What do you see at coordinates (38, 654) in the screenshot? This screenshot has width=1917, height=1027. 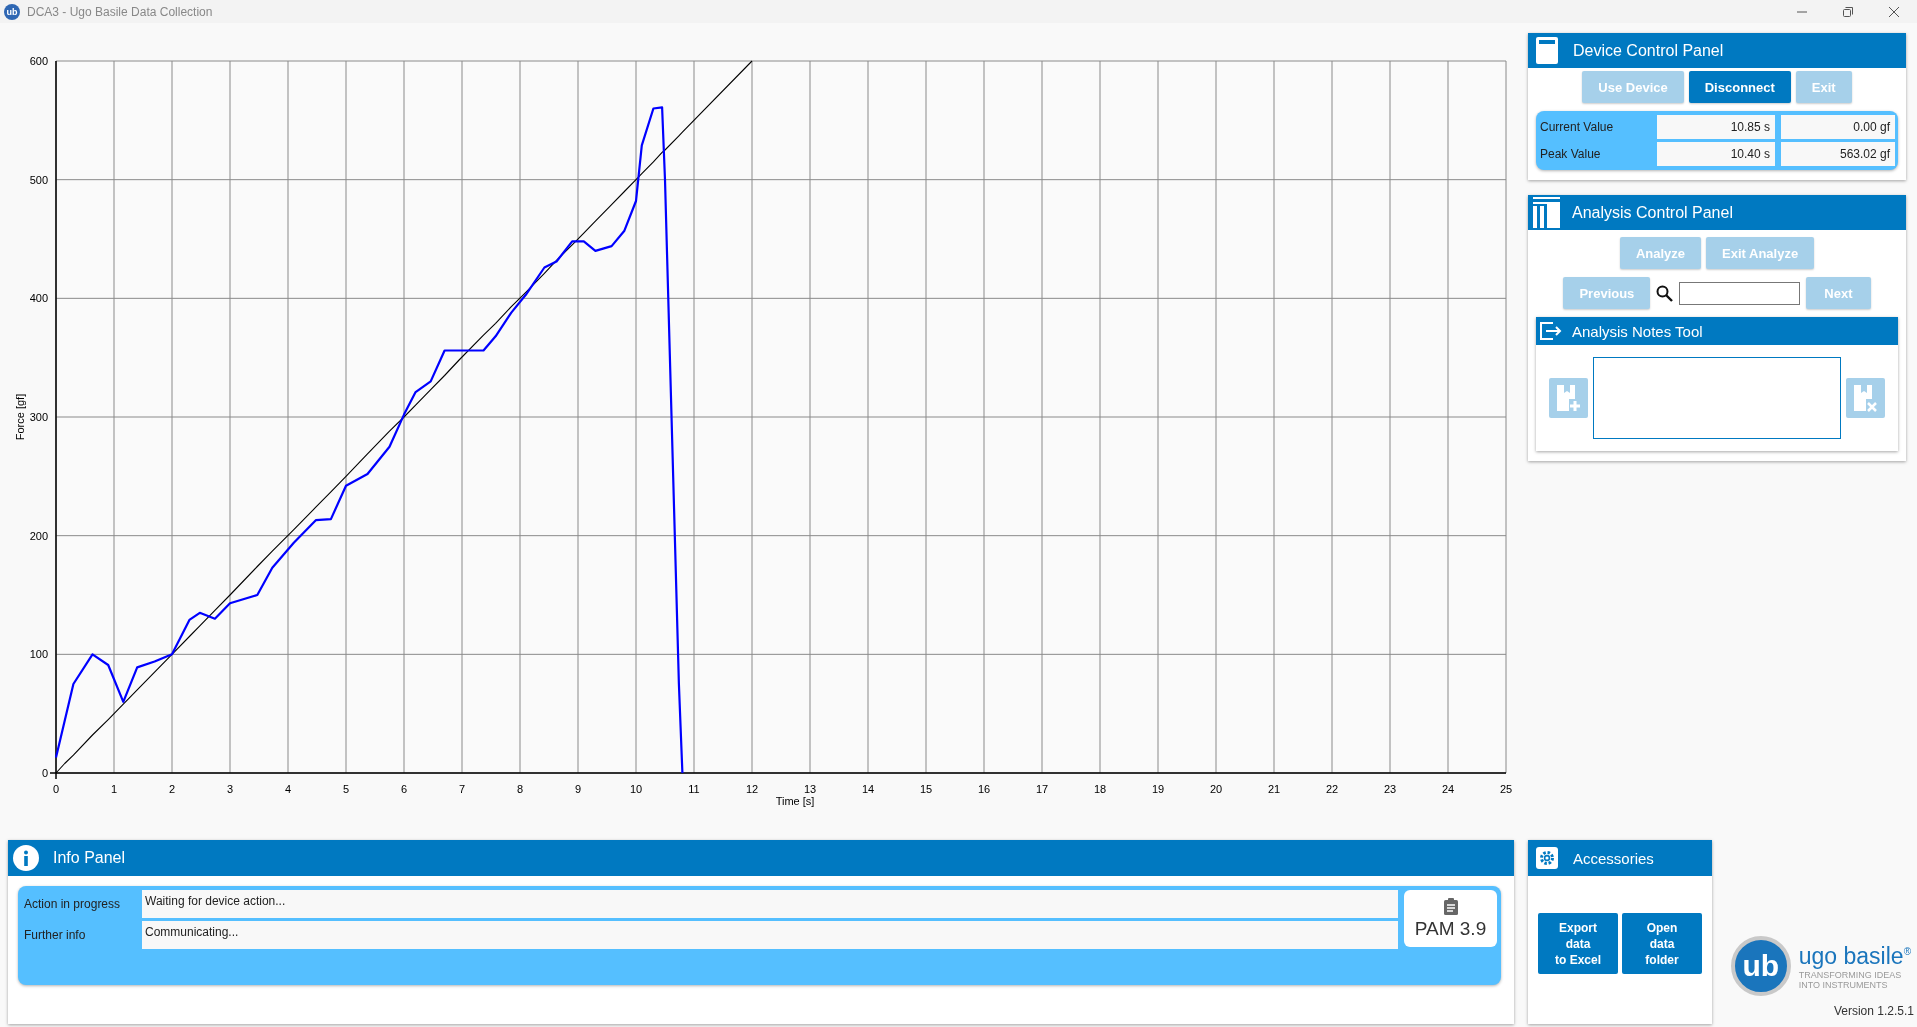 I see `y-tick-label: 100` at bounding box center [38, 654].